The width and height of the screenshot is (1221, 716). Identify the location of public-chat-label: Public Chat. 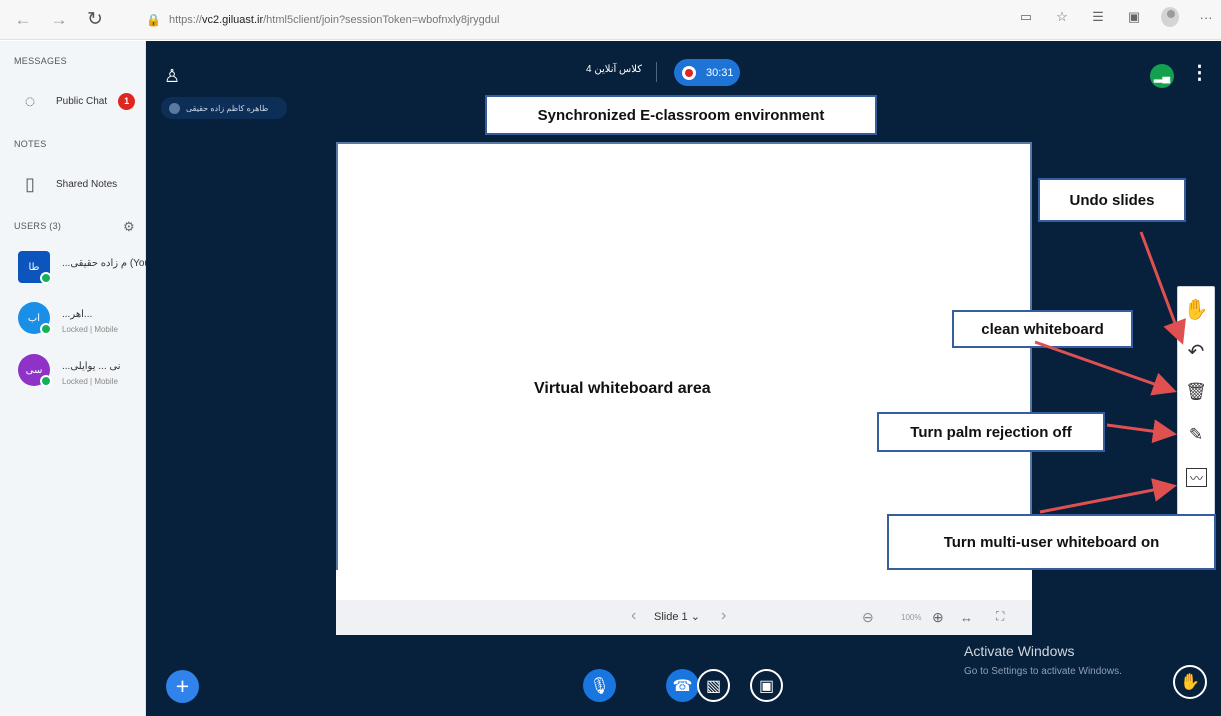
(82, 101).